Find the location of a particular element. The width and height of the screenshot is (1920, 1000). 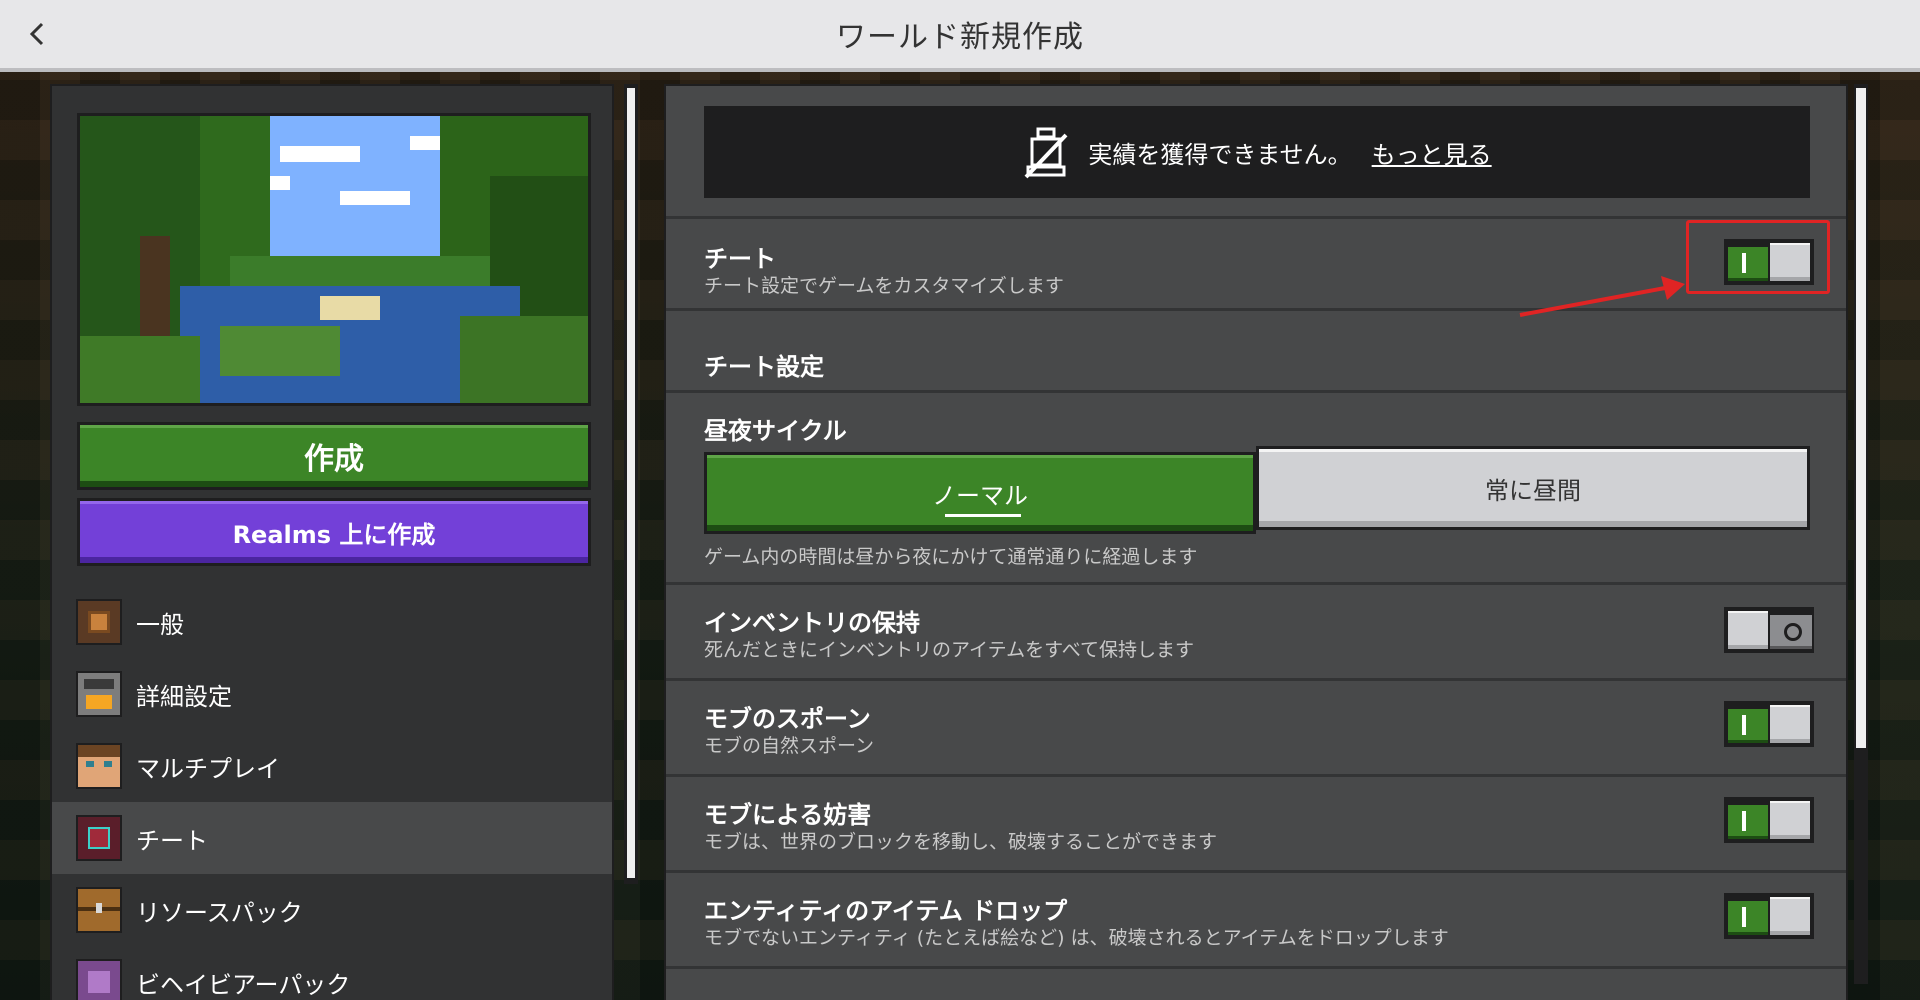

daylight-option-always-day: 常に昼間 is located at coordinates (1533, 488).